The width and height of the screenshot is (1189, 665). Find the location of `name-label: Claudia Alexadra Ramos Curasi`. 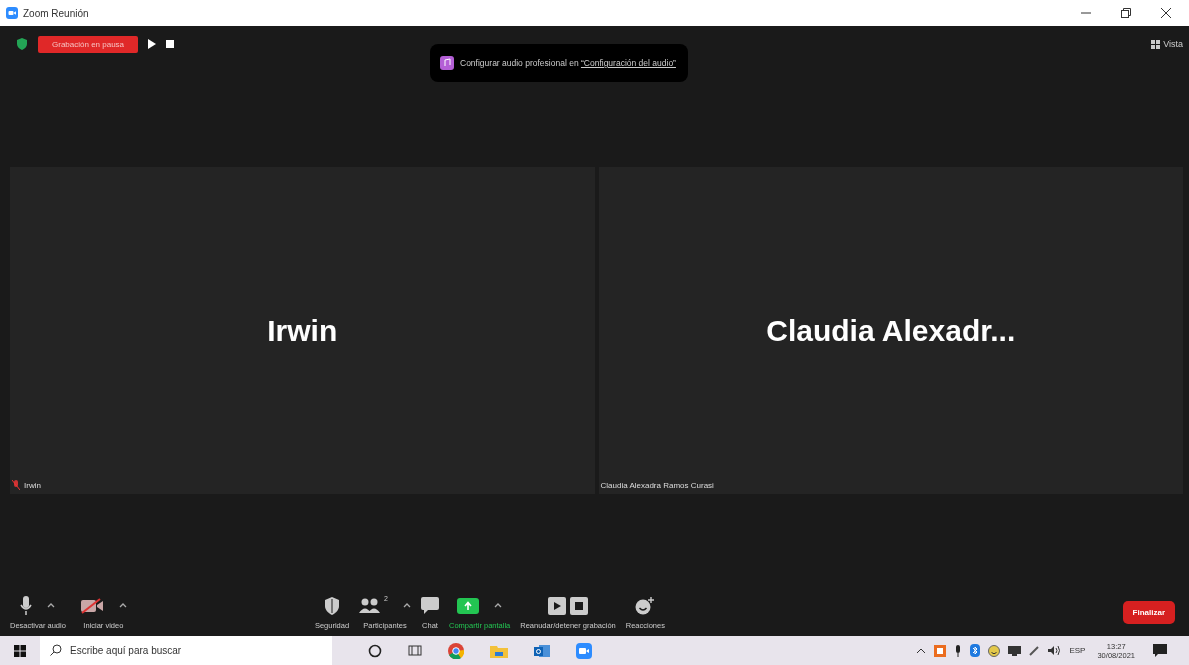

name-label: Claudia Alexadra Ramos Curasi is located at coordinates (657, 485).